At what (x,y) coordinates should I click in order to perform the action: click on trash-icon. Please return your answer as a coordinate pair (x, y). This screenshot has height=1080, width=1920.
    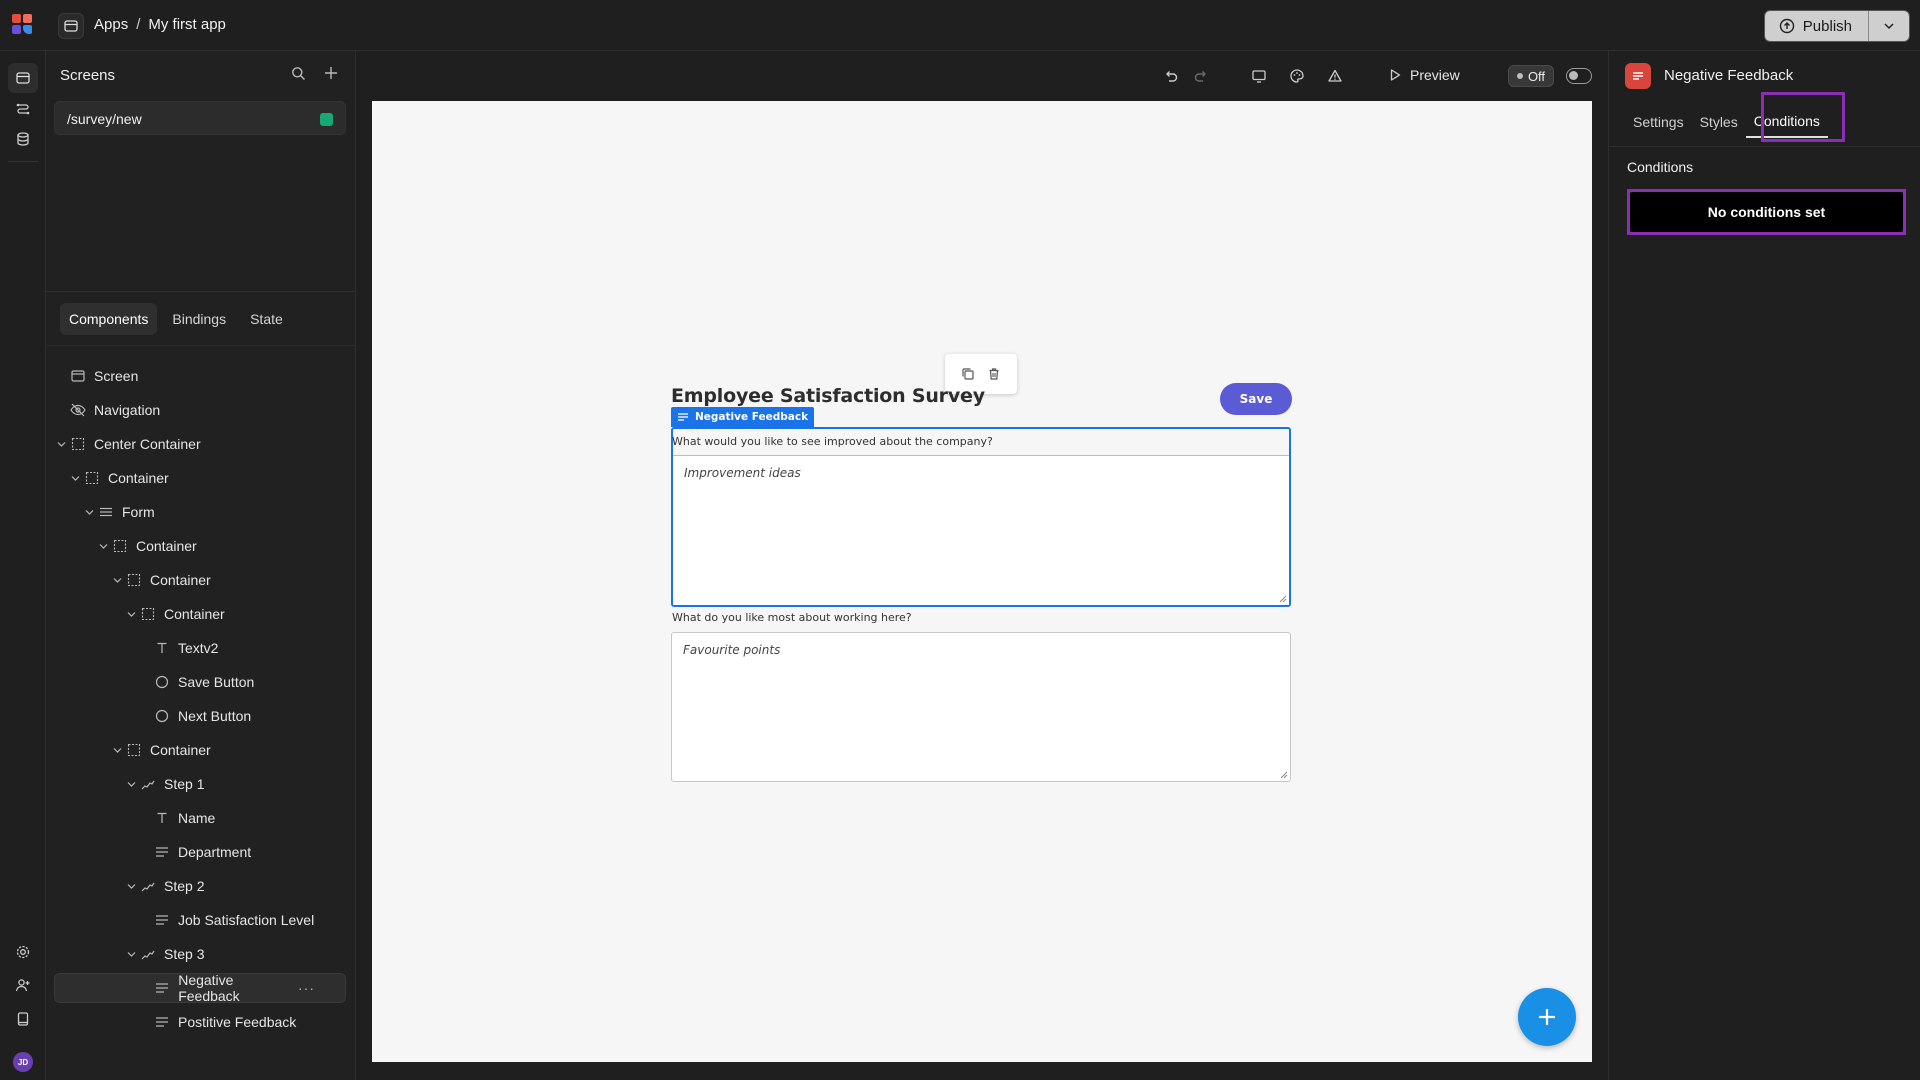
    Looking at the image, I should click on (994, 374).